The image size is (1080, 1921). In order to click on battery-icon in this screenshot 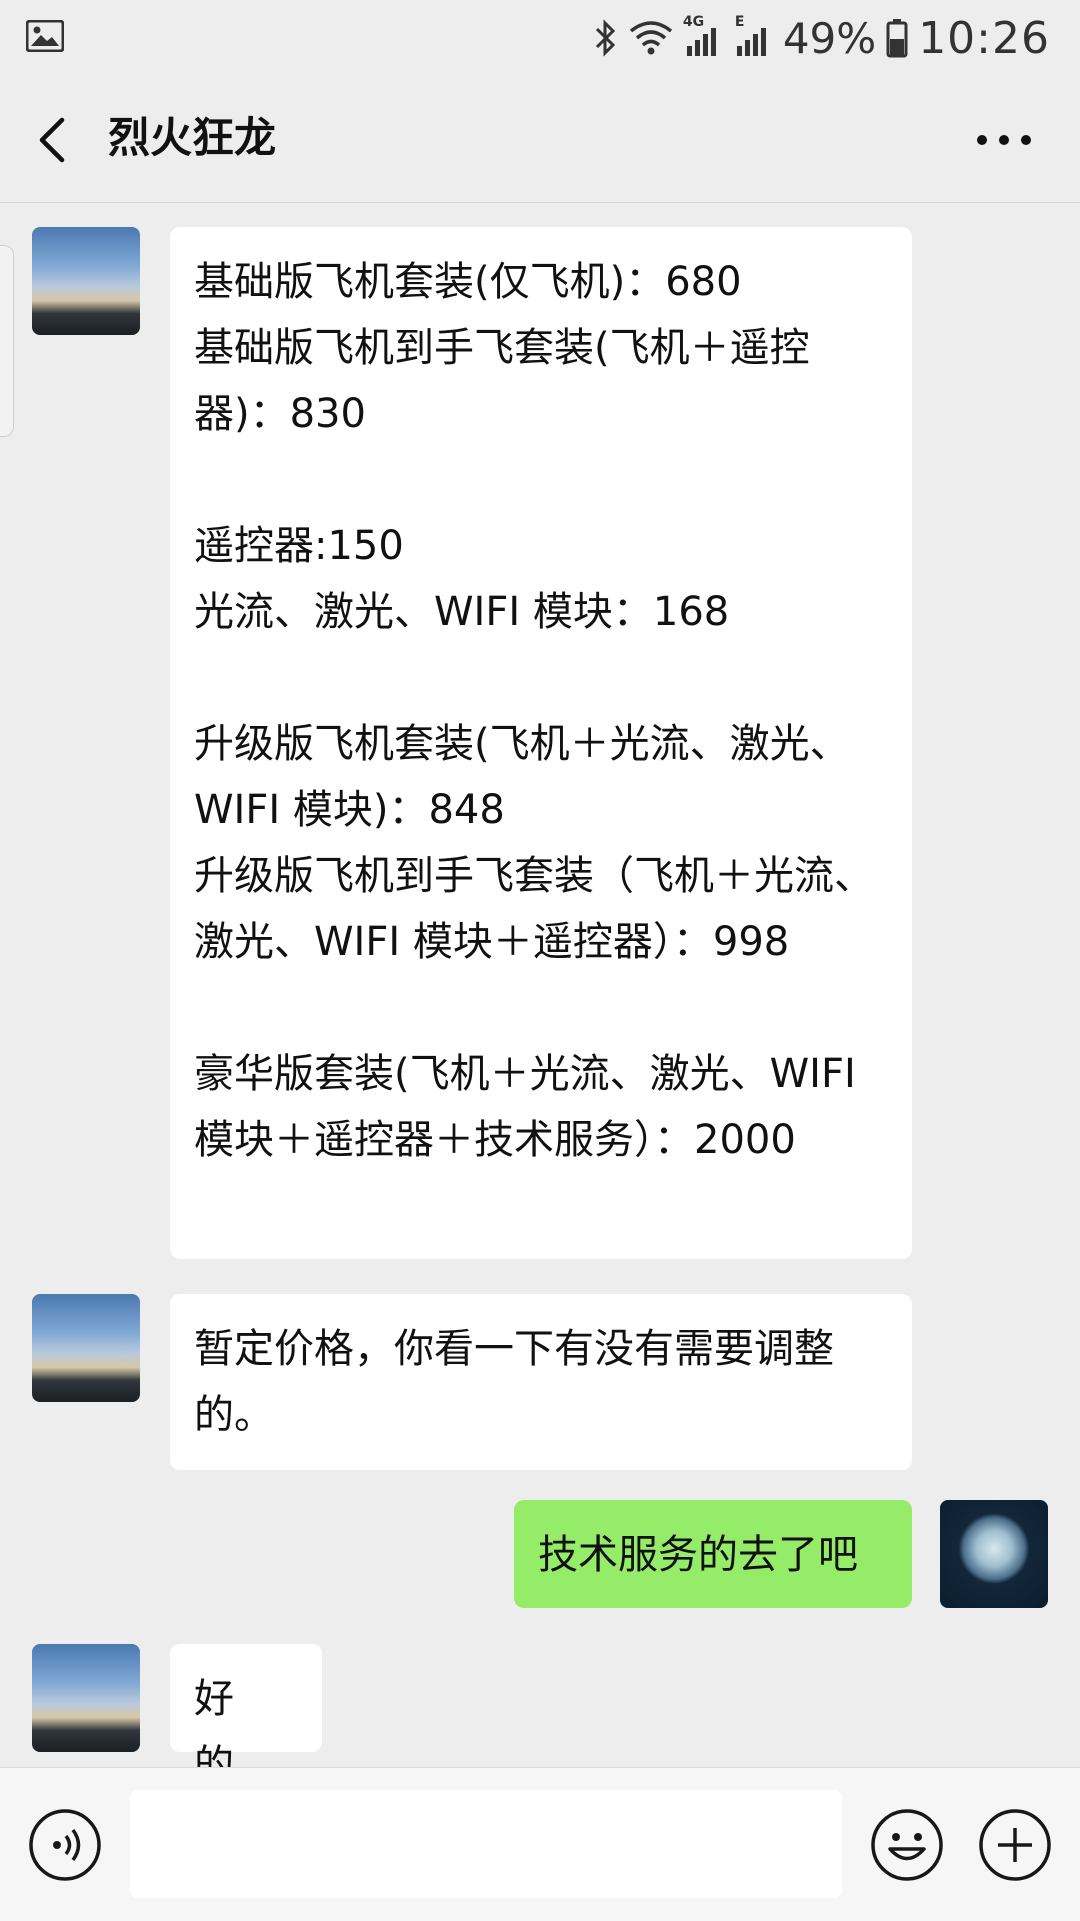, I will do `click(897, 38)`.